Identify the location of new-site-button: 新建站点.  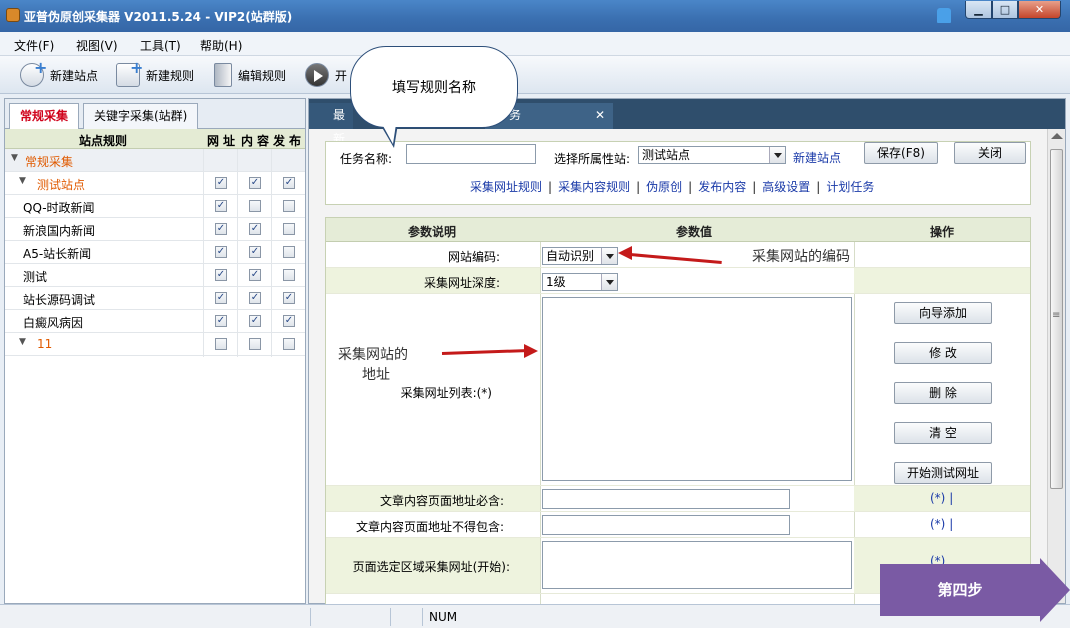
(59, 73).